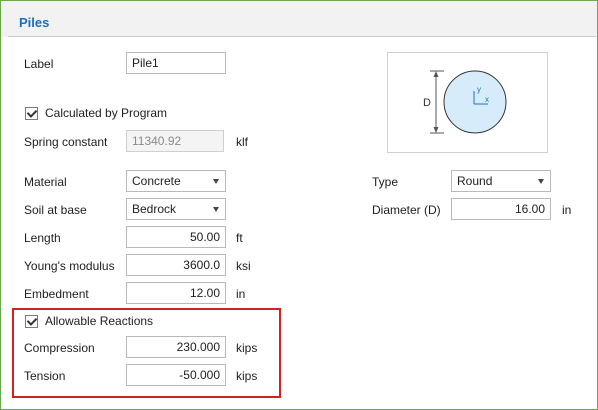 Image resolution: width=598 pixels, height=410 pixels. What do you see at coordinates (176, 63) in the screenshot?
I see `label-input: Pile1` at bounding box center [176, 63].